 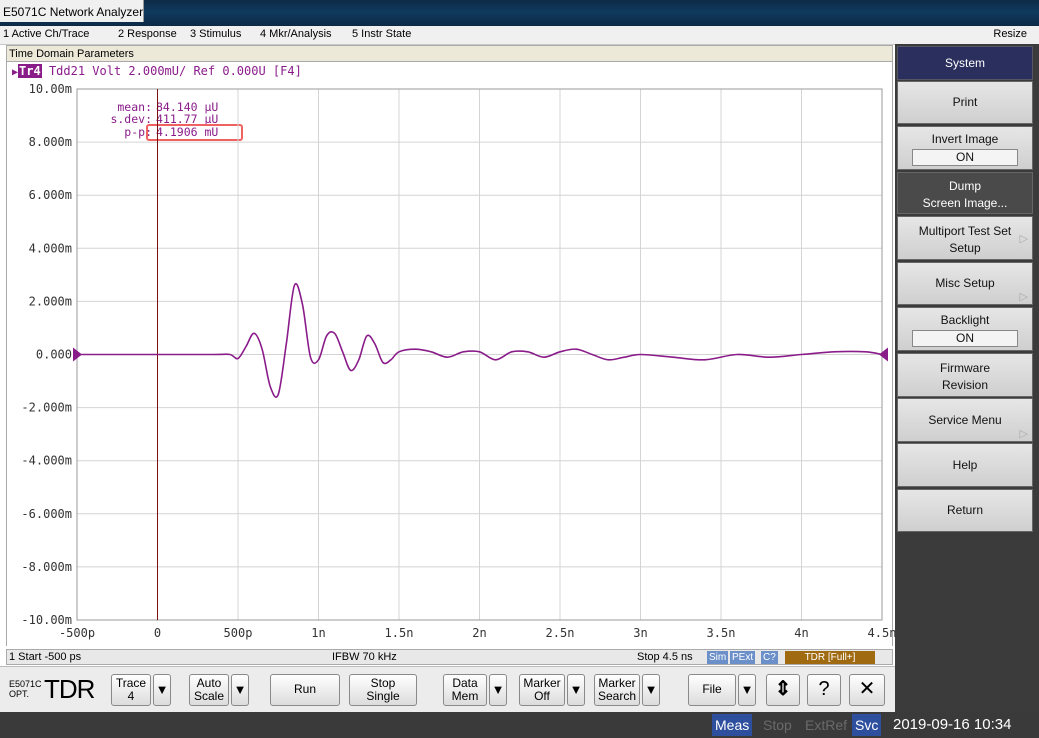 I want to click on softkey-help: Help, so click(x=965, y=465).